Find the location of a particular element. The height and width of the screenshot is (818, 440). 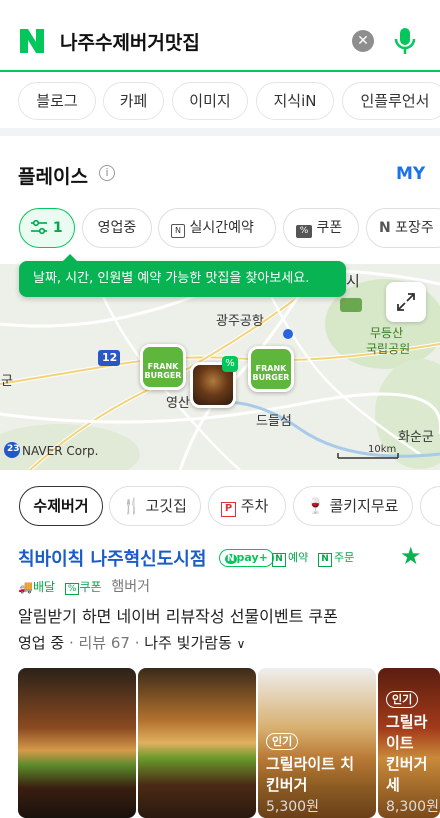

section-divider is located at coordinates (220, 132).